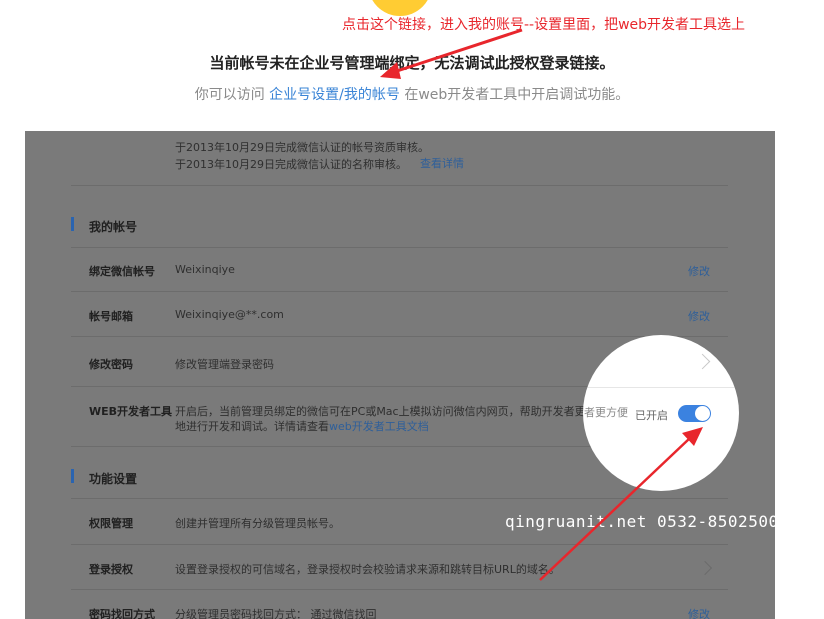 Image resolution: width=824 pixels, height=619 pixels. I want to click on row-label-password: 修改密码, so click(111, 364).